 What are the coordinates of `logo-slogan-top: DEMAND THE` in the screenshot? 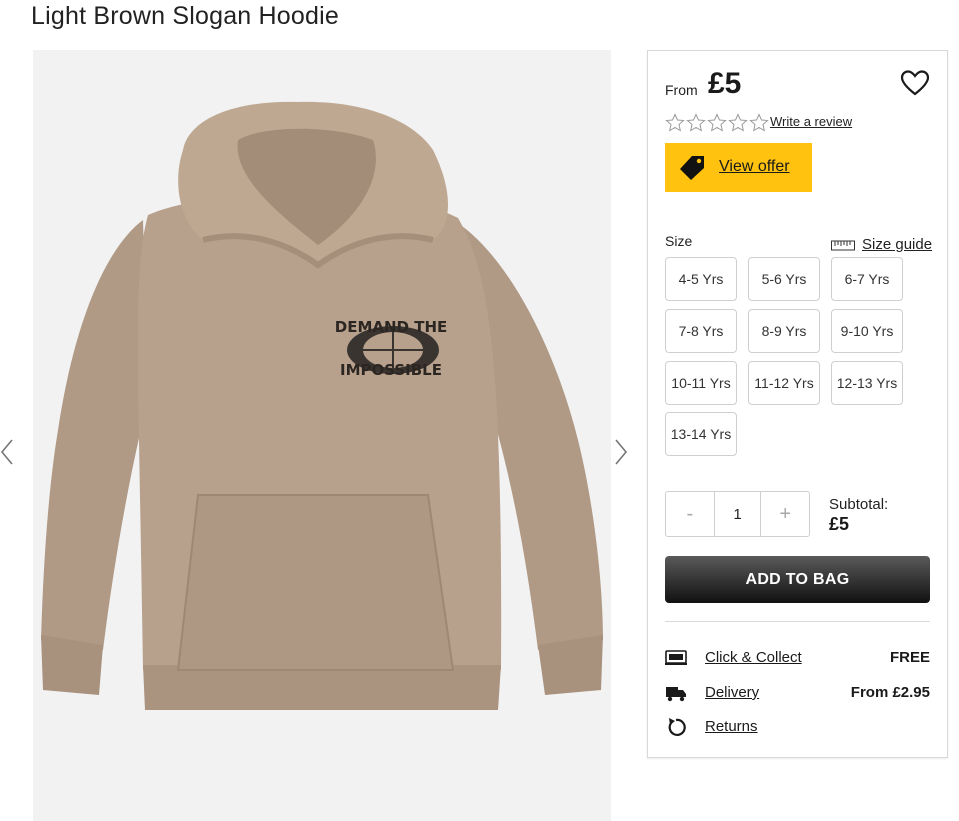 It's located at (391, 327).